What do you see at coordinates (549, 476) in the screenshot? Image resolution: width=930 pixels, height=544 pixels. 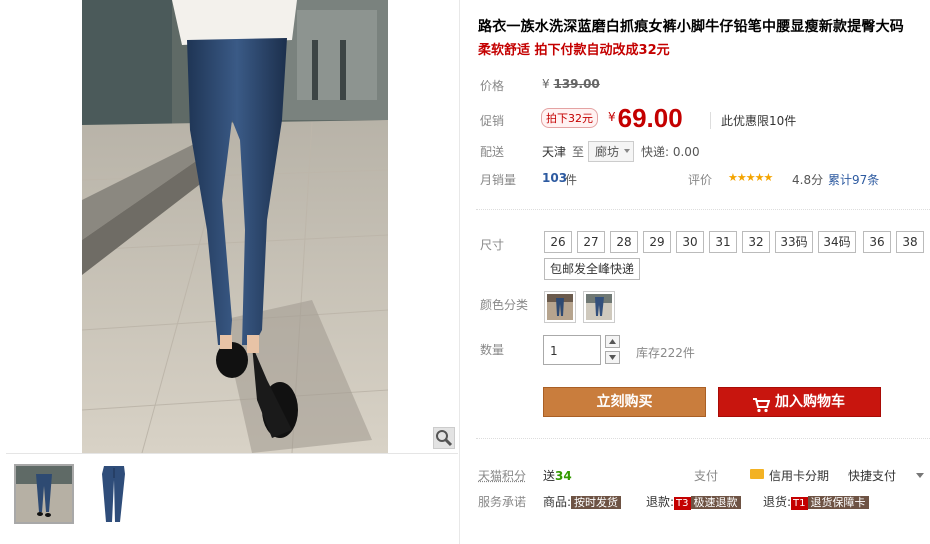 I see `points-prefix: 送` at bounding box center [549, 476].